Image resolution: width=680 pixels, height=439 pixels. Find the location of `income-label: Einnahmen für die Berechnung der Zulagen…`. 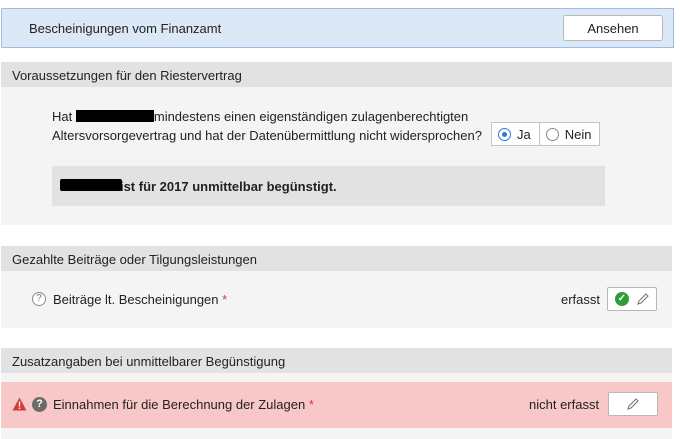

income-label: Einnahmen für die Berechnung der Zulagen… is located at coordinates (183, 404).